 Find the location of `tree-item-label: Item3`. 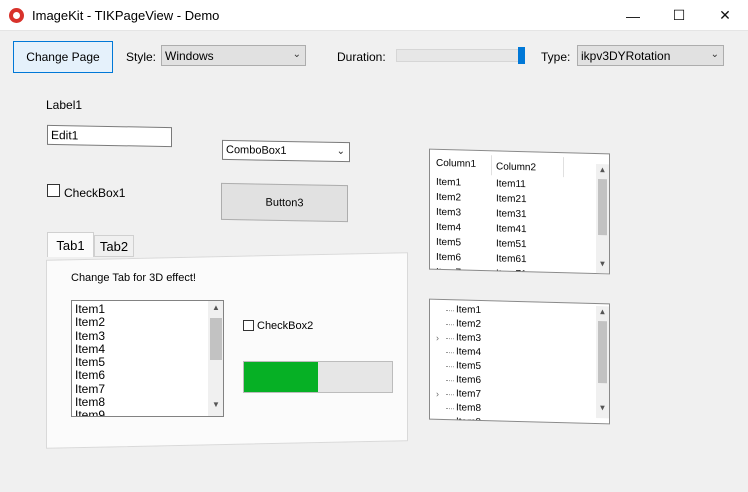

tree-item-label: Item3 is located at coordinates (469, 338).